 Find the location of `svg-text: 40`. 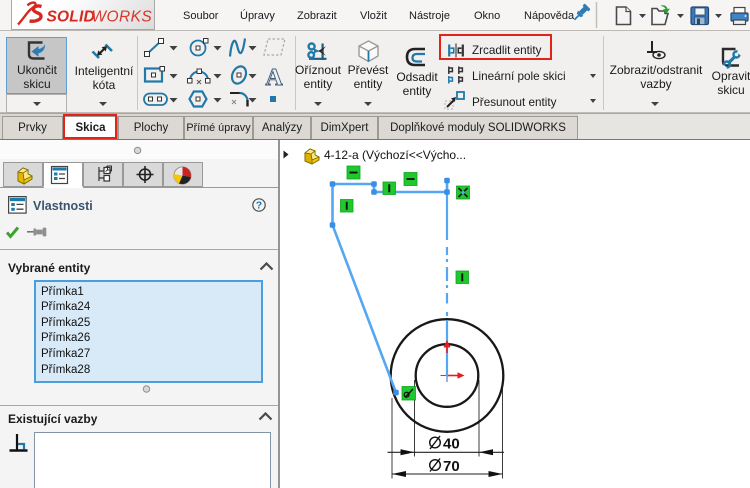

svg-text: 40 is located at coordinates (451, 444).